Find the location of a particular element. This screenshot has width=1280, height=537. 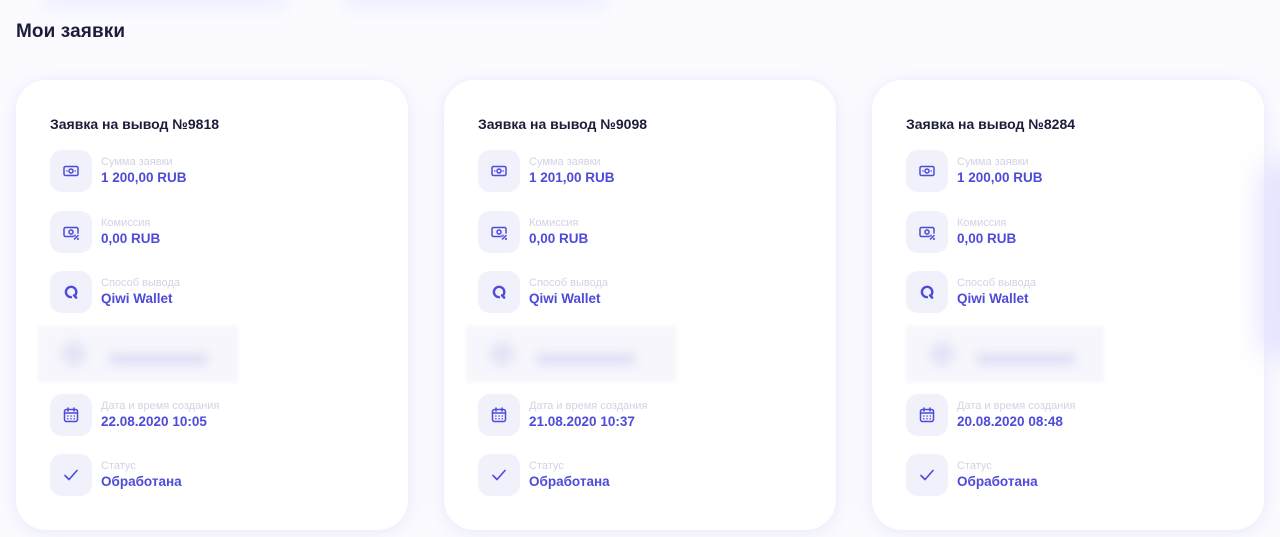

created-row: Дата и время создания 22.08.2020 10:05 is located at coordinates (229, 414).